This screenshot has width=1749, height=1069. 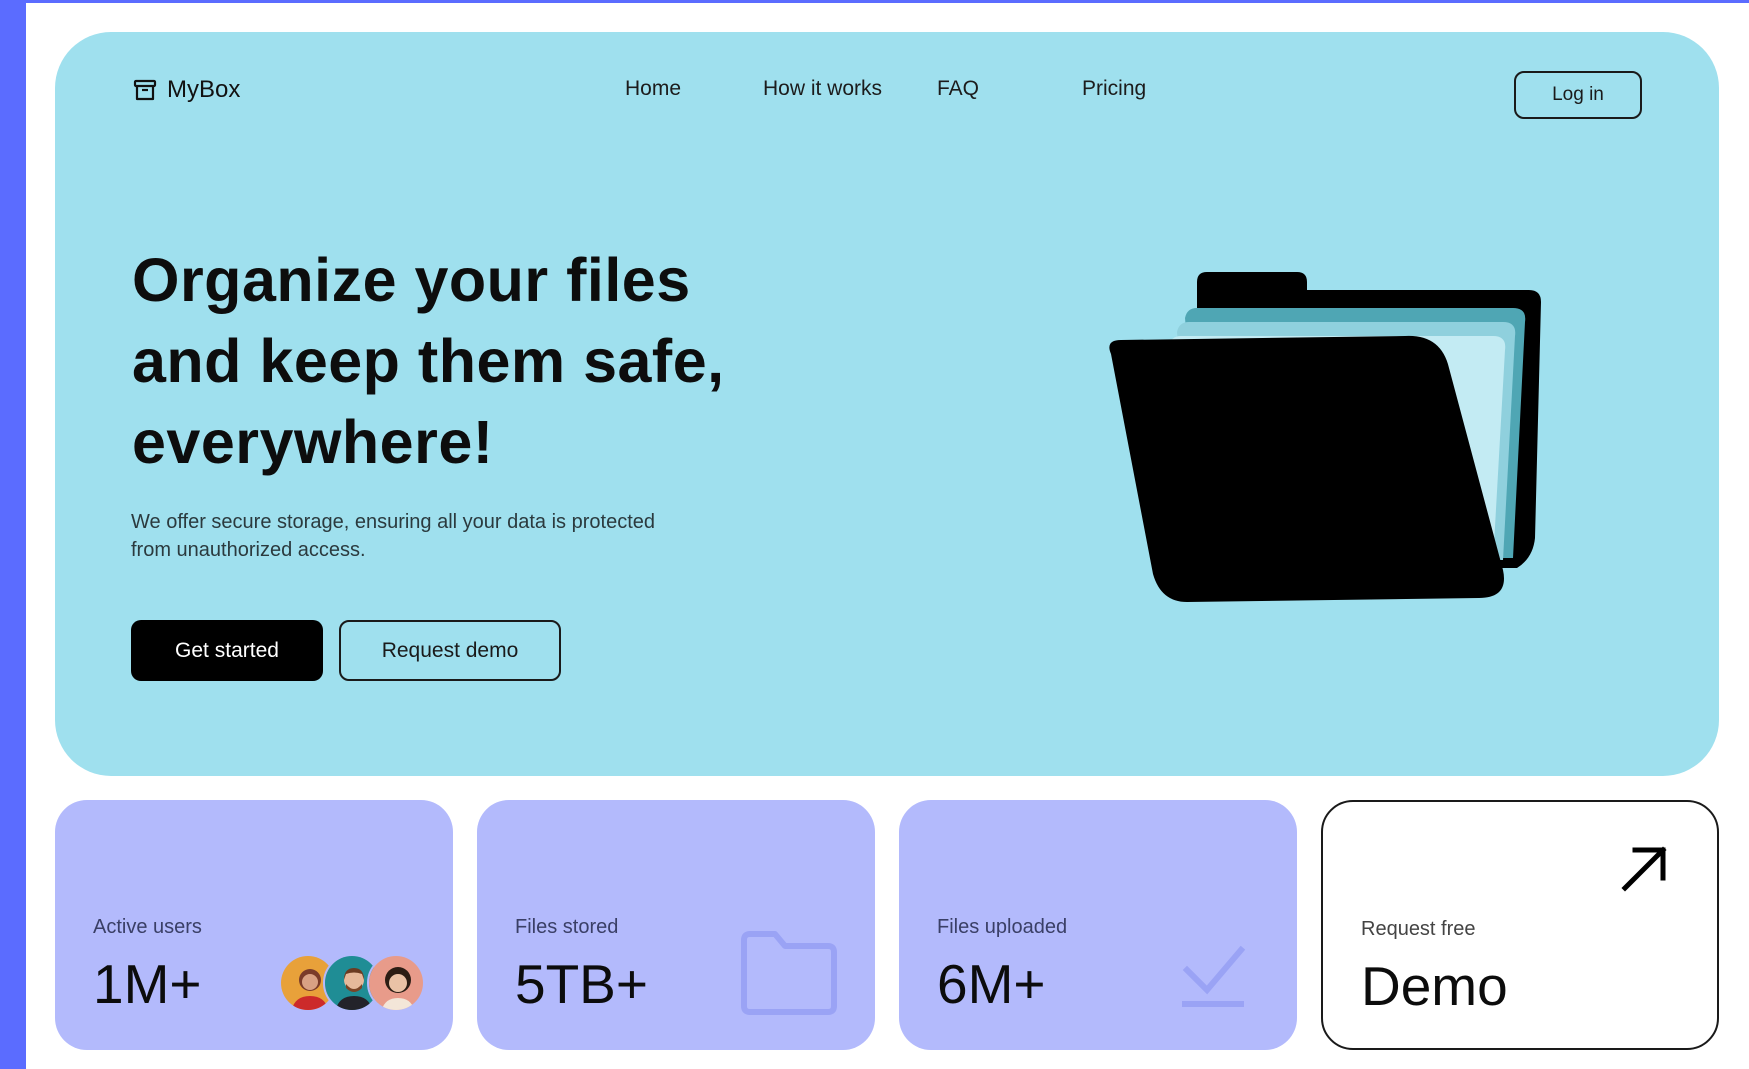 What do you see at coordinates (147, 984) in the screenshot?
I see `stat-value: 1M+` at bounding box center [147, 984].